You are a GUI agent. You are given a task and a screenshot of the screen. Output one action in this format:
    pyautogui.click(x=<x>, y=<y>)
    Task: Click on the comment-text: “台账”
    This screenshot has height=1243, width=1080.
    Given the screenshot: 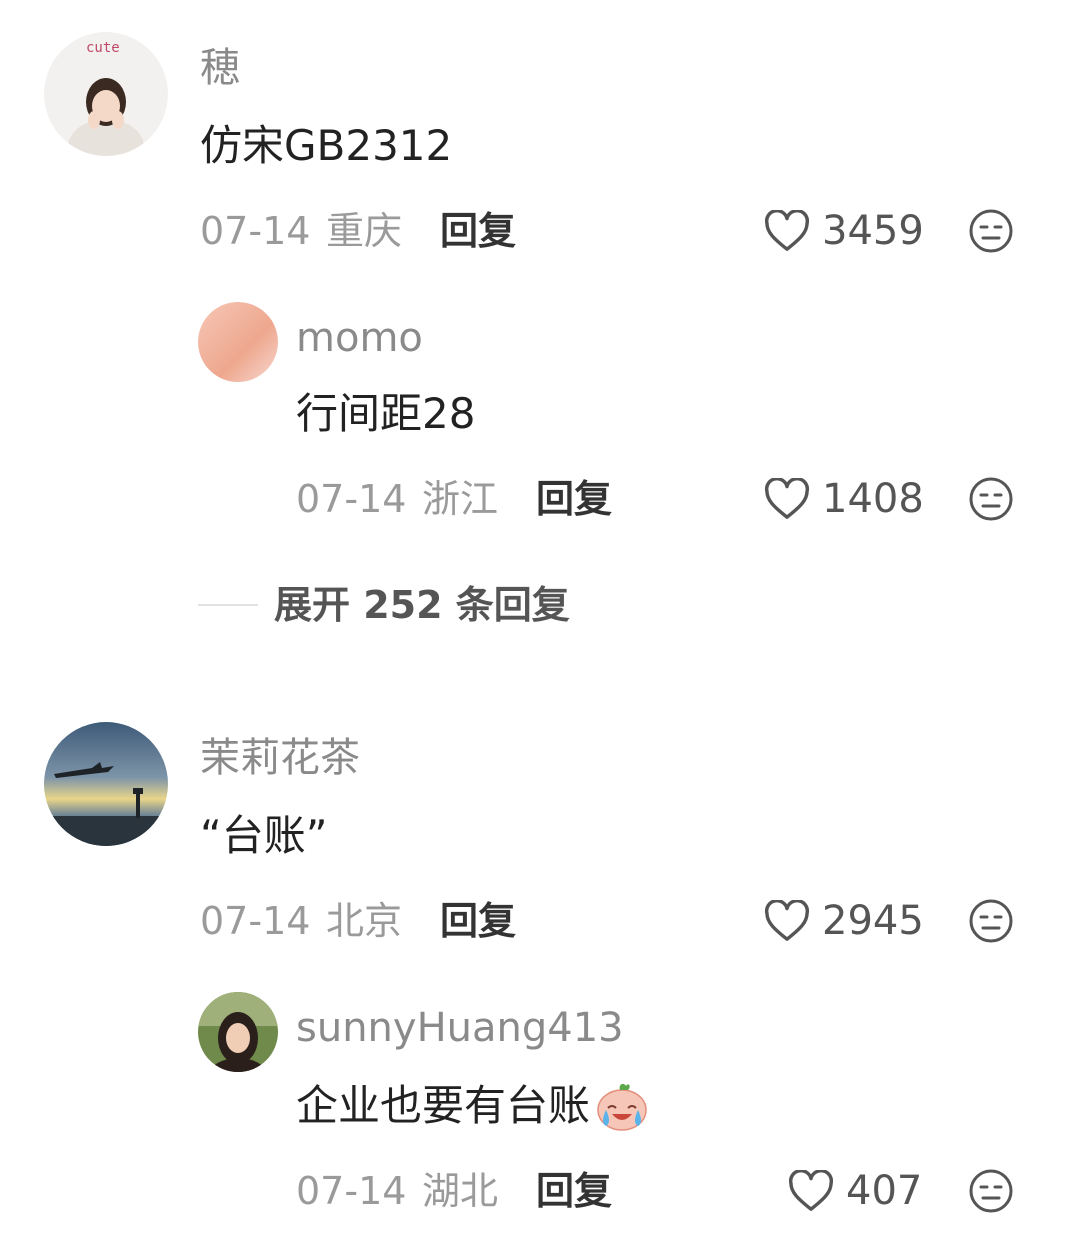 What is the action you would take?
    pyautogui.click(x=264, y=835)
    